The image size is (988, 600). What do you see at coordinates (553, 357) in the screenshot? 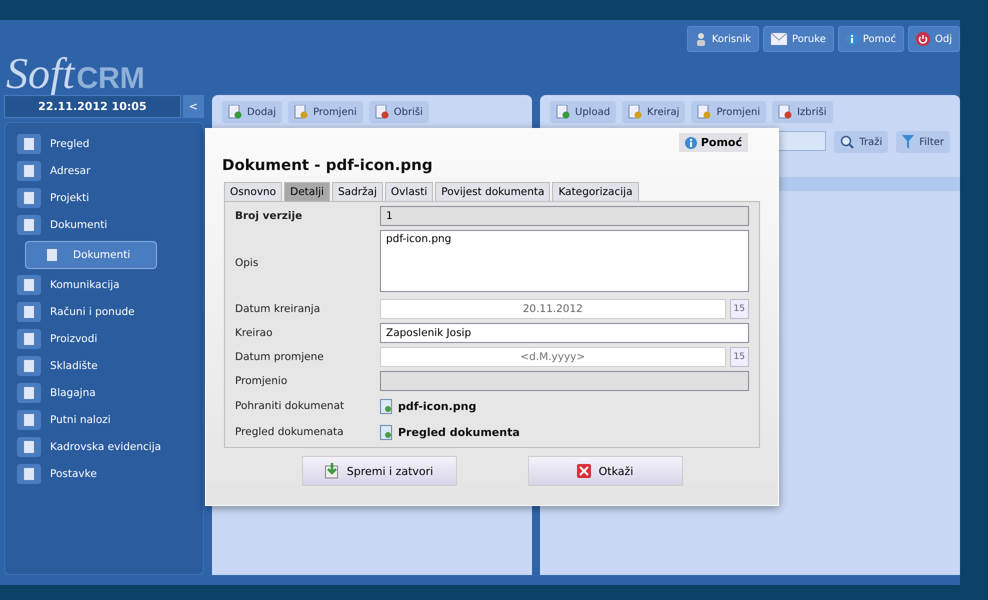
I see `date-field: <d.M.yyyy>` at bounding box center [553, 357].